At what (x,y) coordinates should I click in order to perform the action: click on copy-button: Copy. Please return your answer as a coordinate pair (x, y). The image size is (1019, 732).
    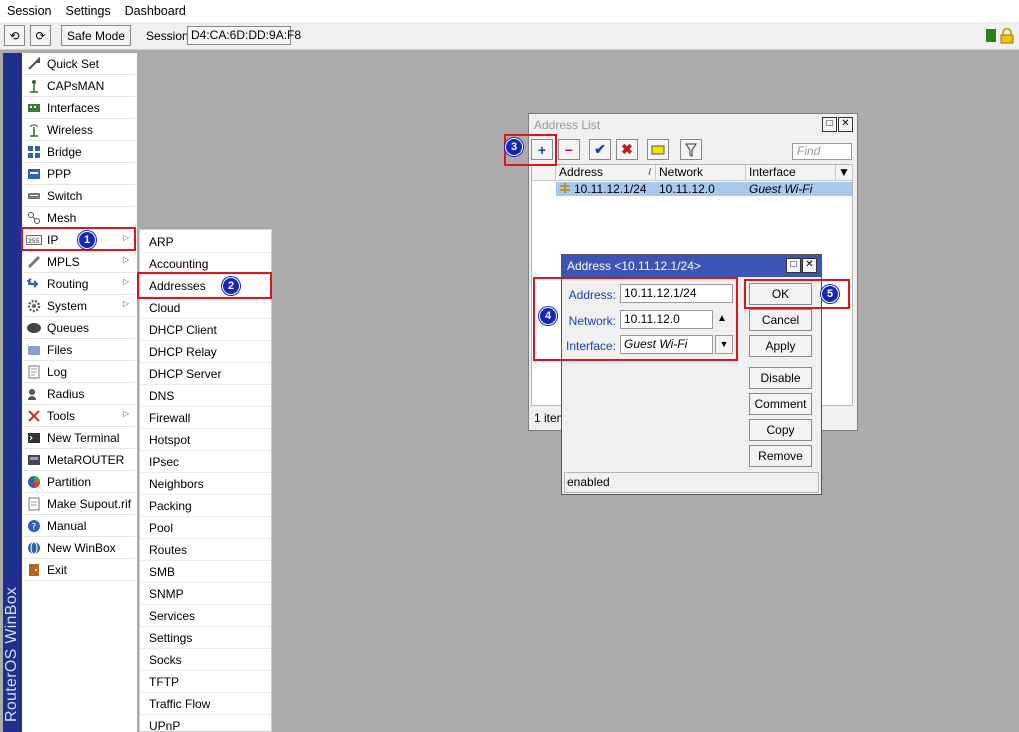
    Looking at the image, I should click on (780, 430).